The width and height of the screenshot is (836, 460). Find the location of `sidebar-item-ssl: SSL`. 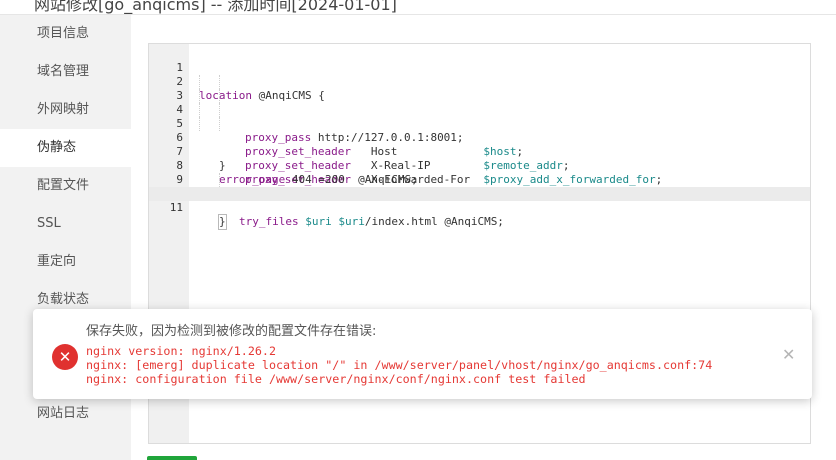

sidebar-item-ssl: SSL is located at coordinates (65, 224).